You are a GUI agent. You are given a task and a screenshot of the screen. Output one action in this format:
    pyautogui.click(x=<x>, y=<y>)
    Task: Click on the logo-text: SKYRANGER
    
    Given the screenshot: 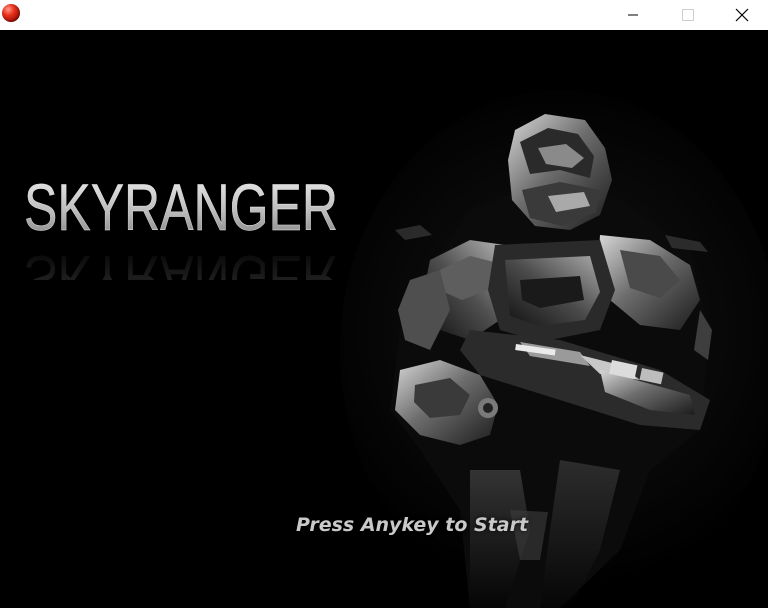 What is the action you would take?
    pyautogui.click(x=181, y=207)
    